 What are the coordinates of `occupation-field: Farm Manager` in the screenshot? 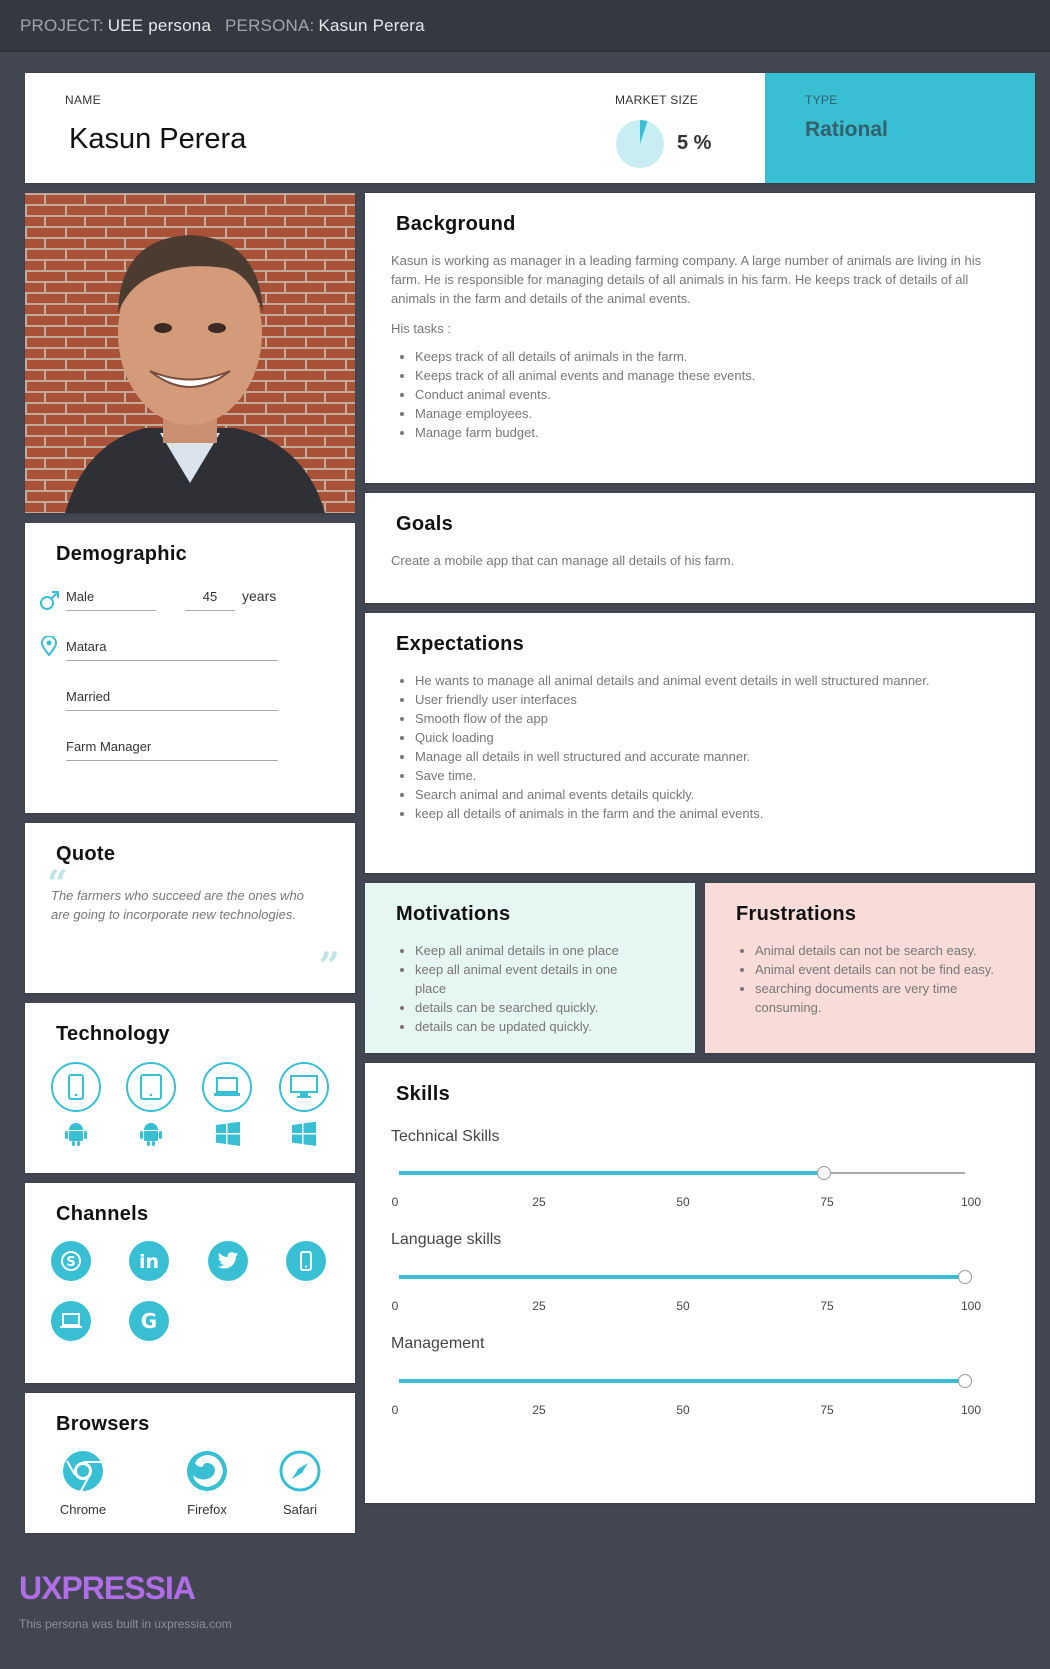 It's located at (172, 750).